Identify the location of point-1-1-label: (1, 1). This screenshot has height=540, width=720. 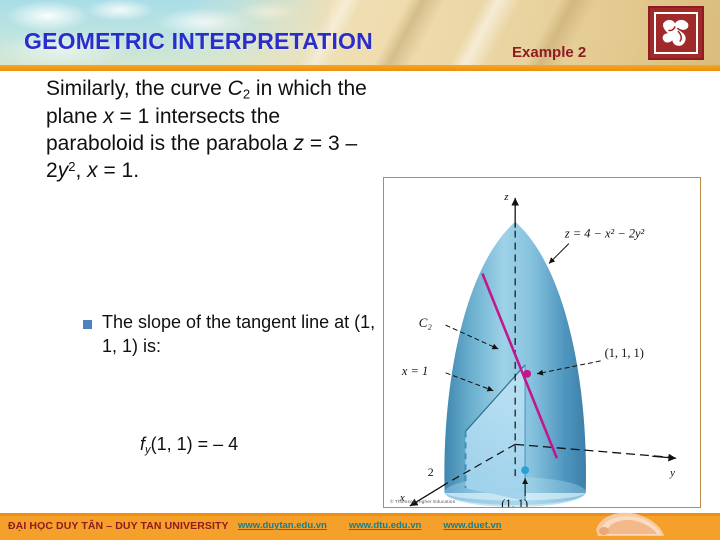
(514, 502).